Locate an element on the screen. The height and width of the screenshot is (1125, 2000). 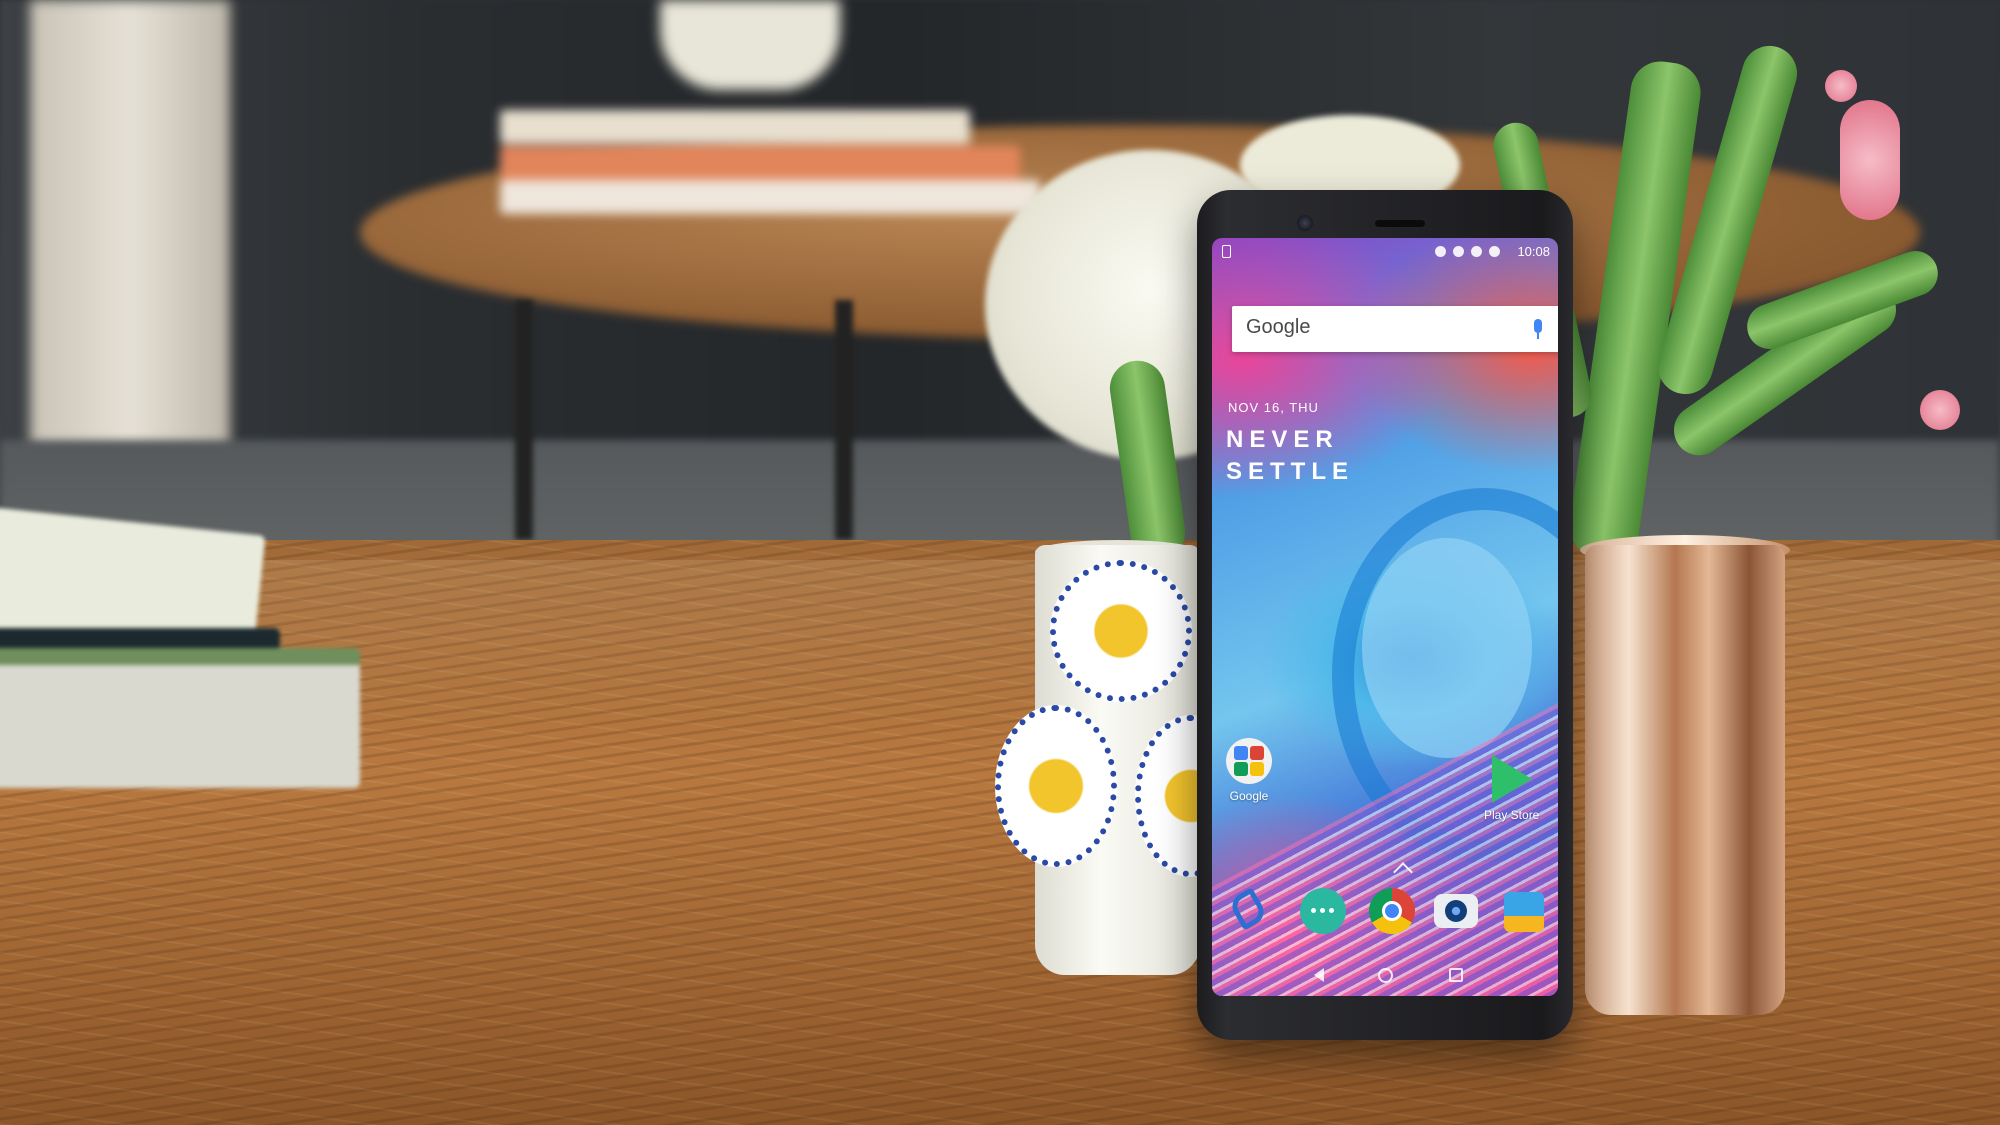
status-time: 10:08 is located at coordinates (1533, 251).